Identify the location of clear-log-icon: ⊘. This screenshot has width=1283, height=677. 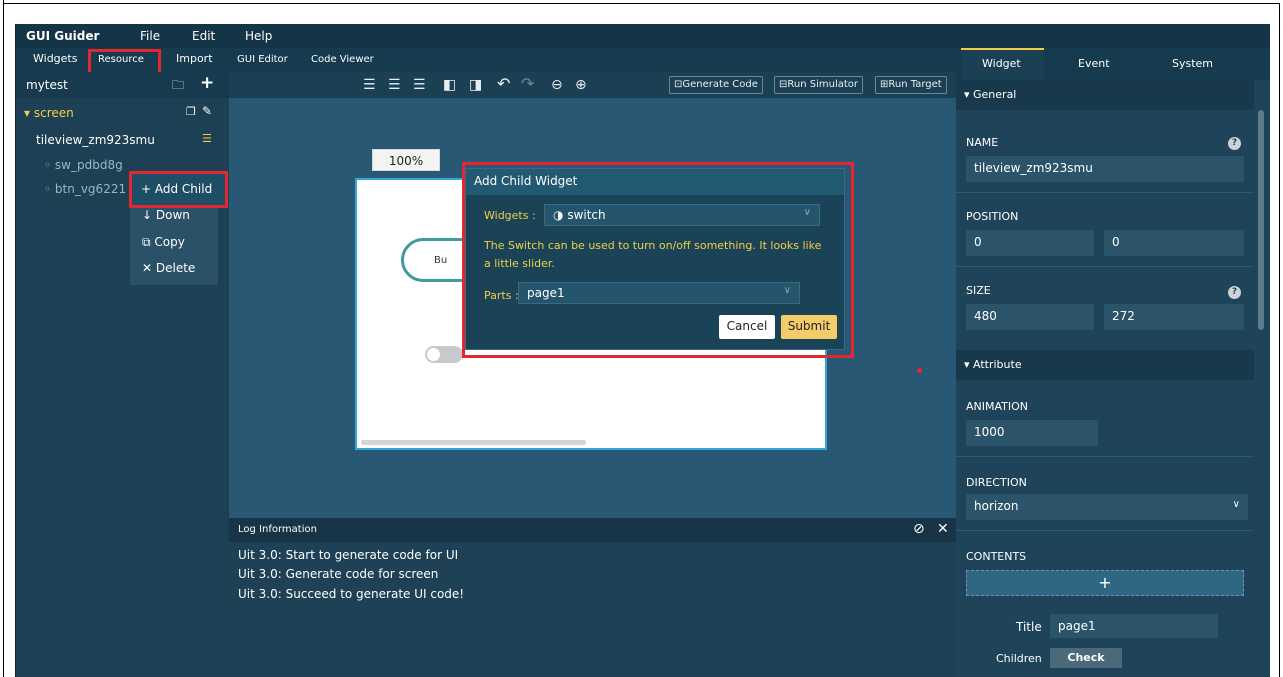
(919, 529).